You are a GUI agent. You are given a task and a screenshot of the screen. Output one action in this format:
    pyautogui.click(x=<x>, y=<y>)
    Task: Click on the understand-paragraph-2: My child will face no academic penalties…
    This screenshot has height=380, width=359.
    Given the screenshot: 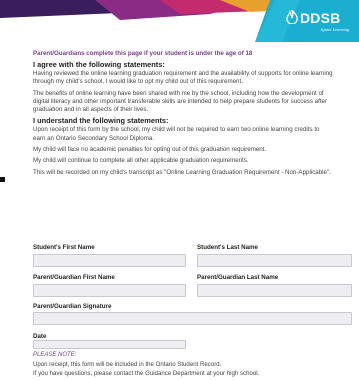 What is the action you would take?
    pyautogui.click(x=150, y=150)
    